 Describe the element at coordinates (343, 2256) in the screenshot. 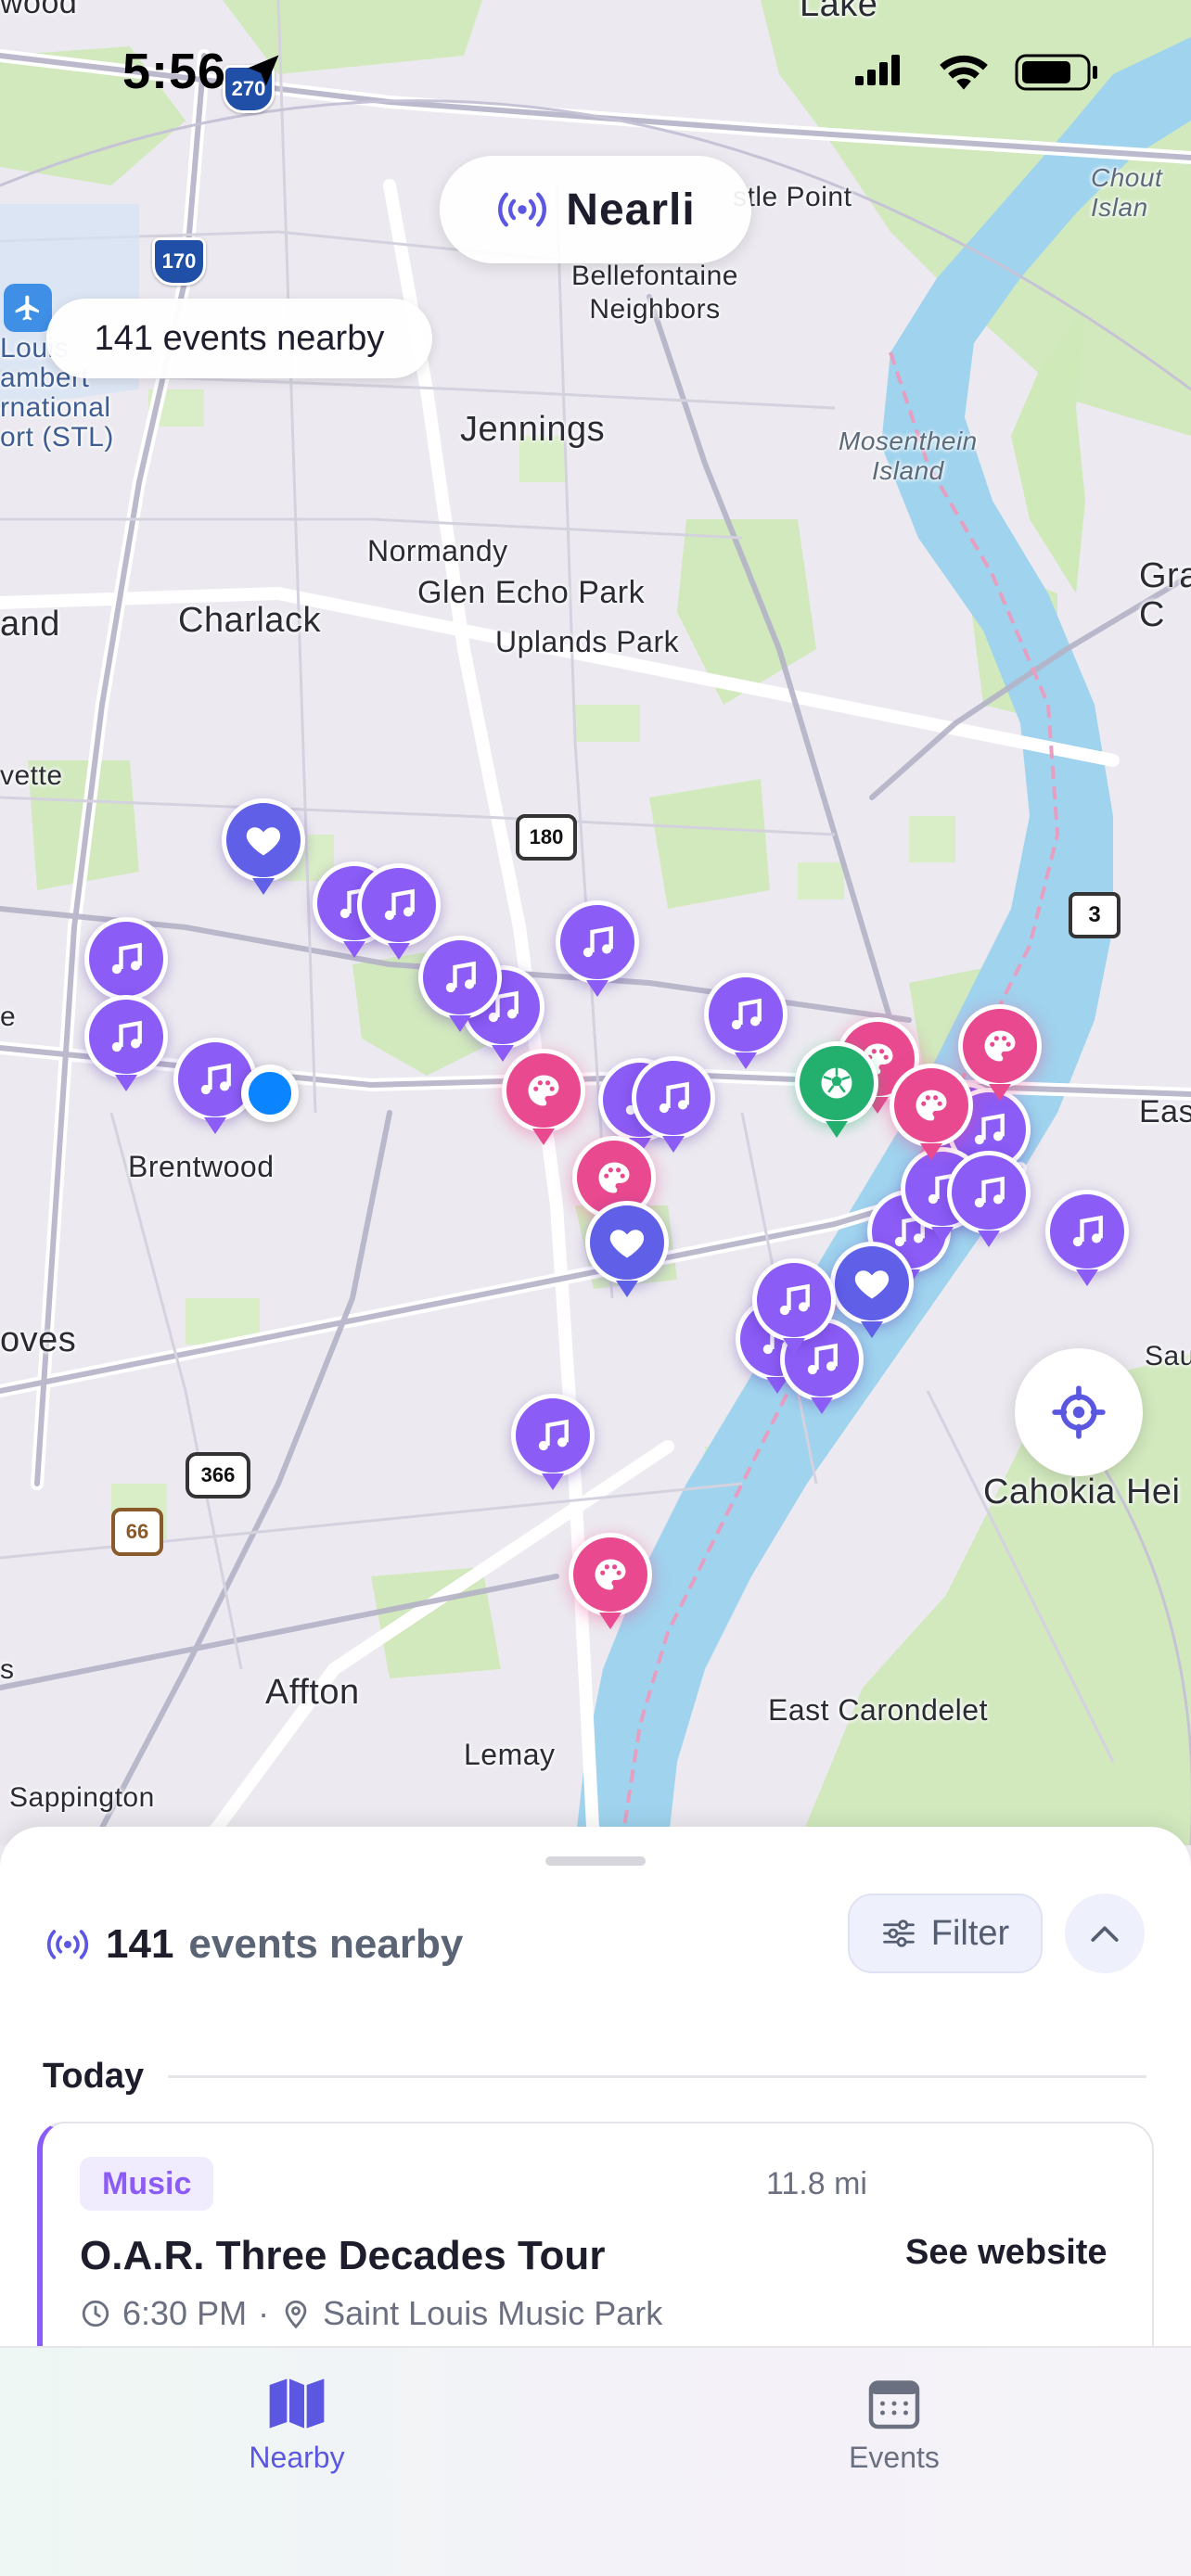

I see `event-title: O.A.R. Three Decades Tour` at that location.